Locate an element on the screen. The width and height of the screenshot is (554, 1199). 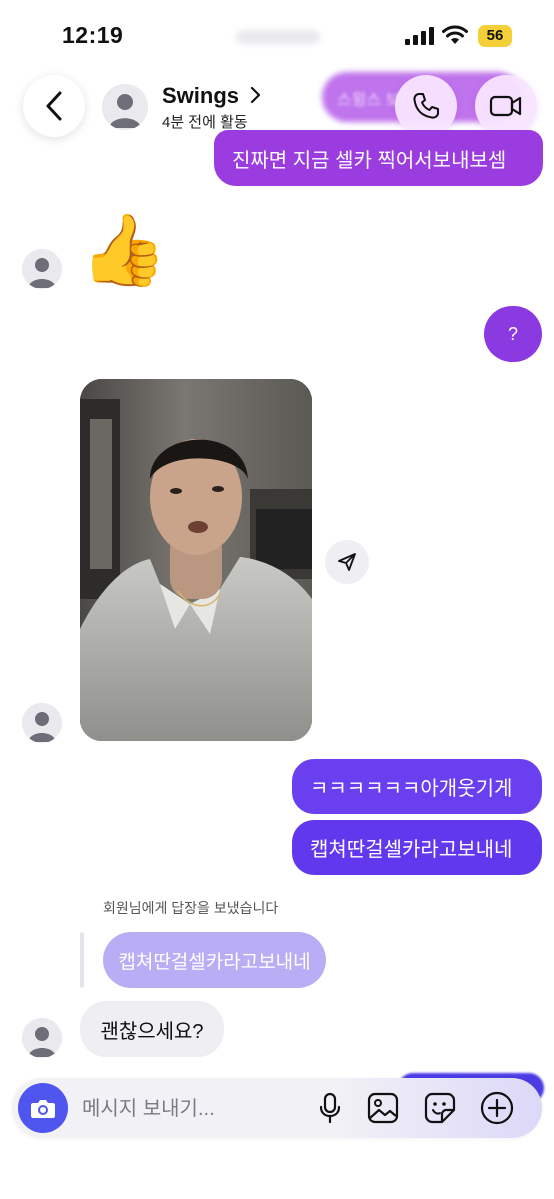
outgoing-message: ? is located at coordinates (513, 334).